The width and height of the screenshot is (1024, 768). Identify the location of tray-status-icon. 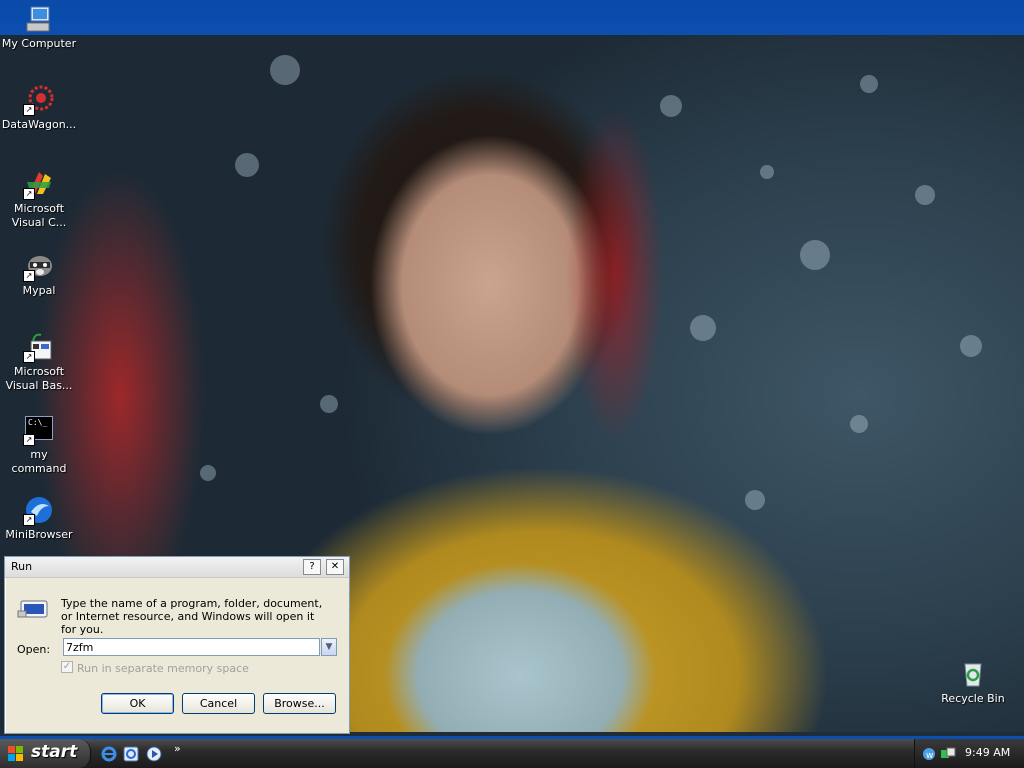
(948, 754).